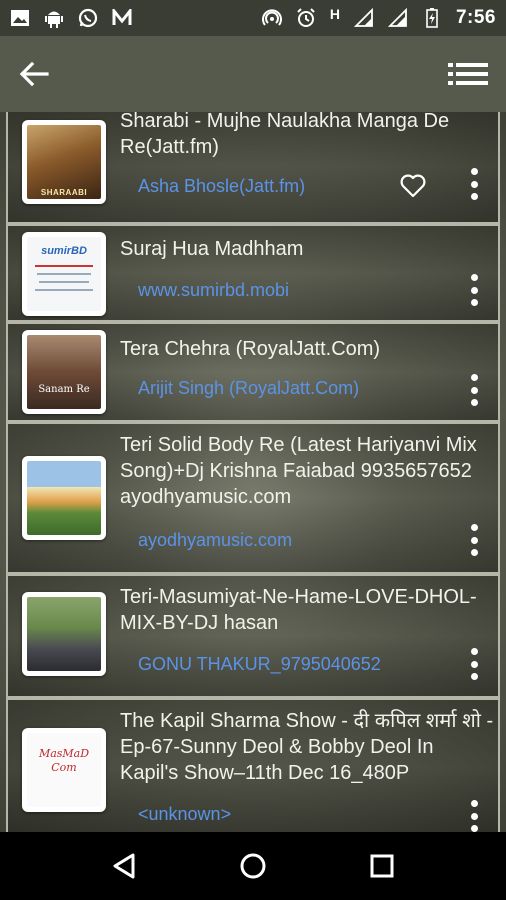 This screenshot has width=506, height=900. Describe the element at coordinates (64, 162) in the screenshot. I see `album-art: SHARAABI` at that location.